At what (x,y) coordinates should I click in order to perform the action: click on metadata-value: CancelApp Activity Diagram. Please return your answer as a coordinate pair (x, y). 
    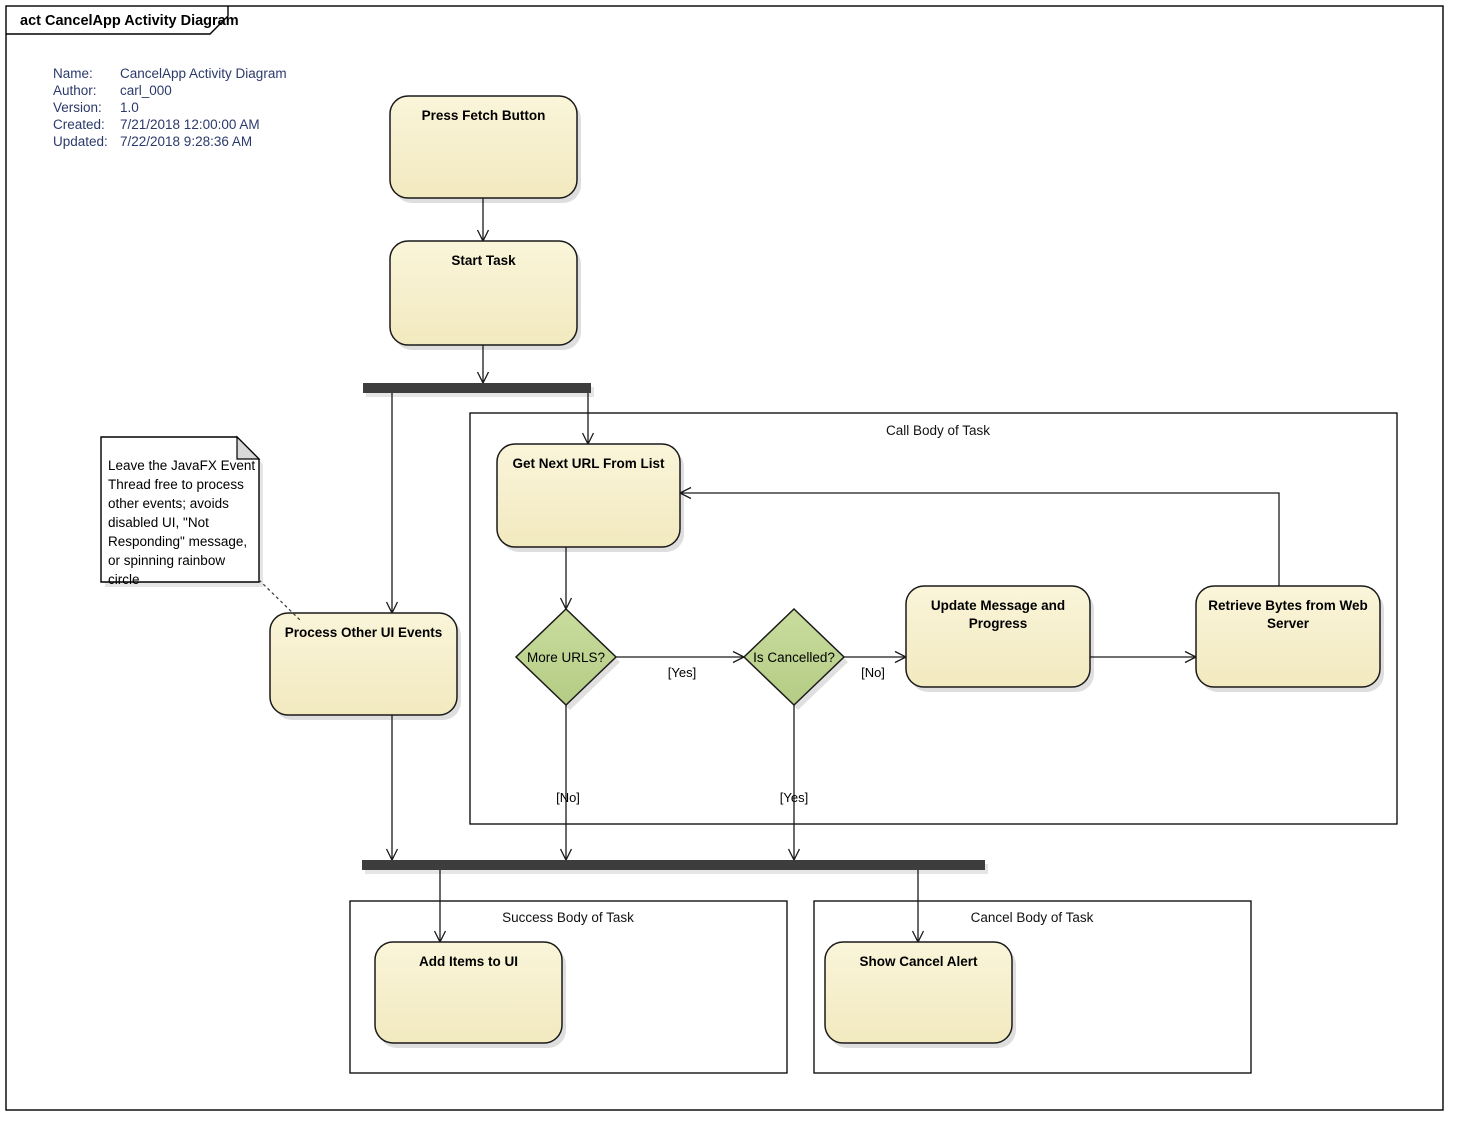
    Looking at the image, I should click on (203, 73).